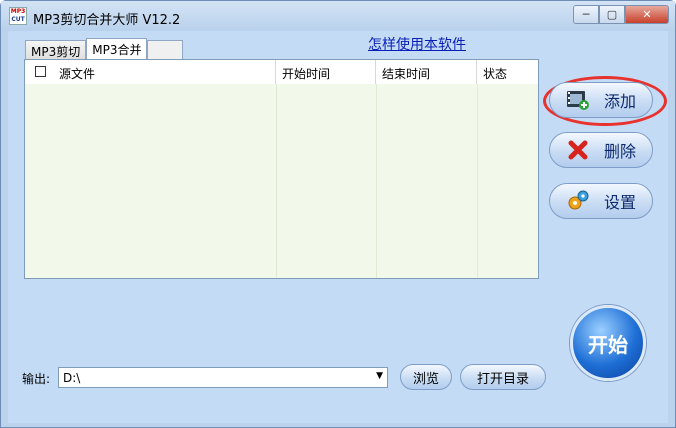  I want to click on browse-button: 浏览, so click(426, 377).